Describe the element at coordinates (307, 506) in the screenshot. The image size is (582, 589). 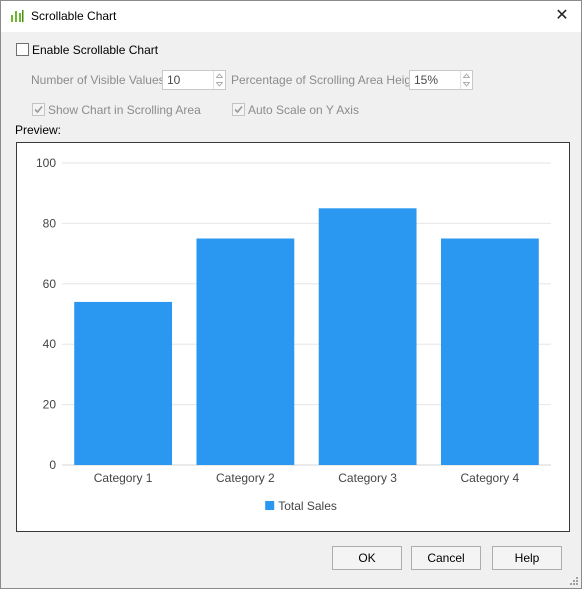
I see `legend-label: Total Sales` at that location.